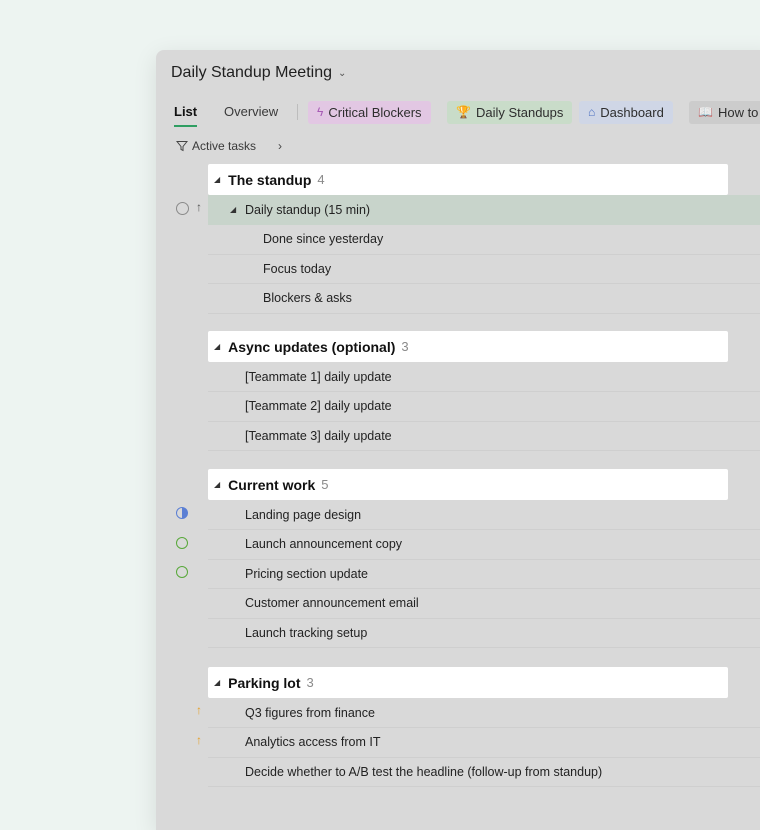 The height and width of the screenshot is (830, 760). I want to click on home-icon: ⌂, so click(592, 112).